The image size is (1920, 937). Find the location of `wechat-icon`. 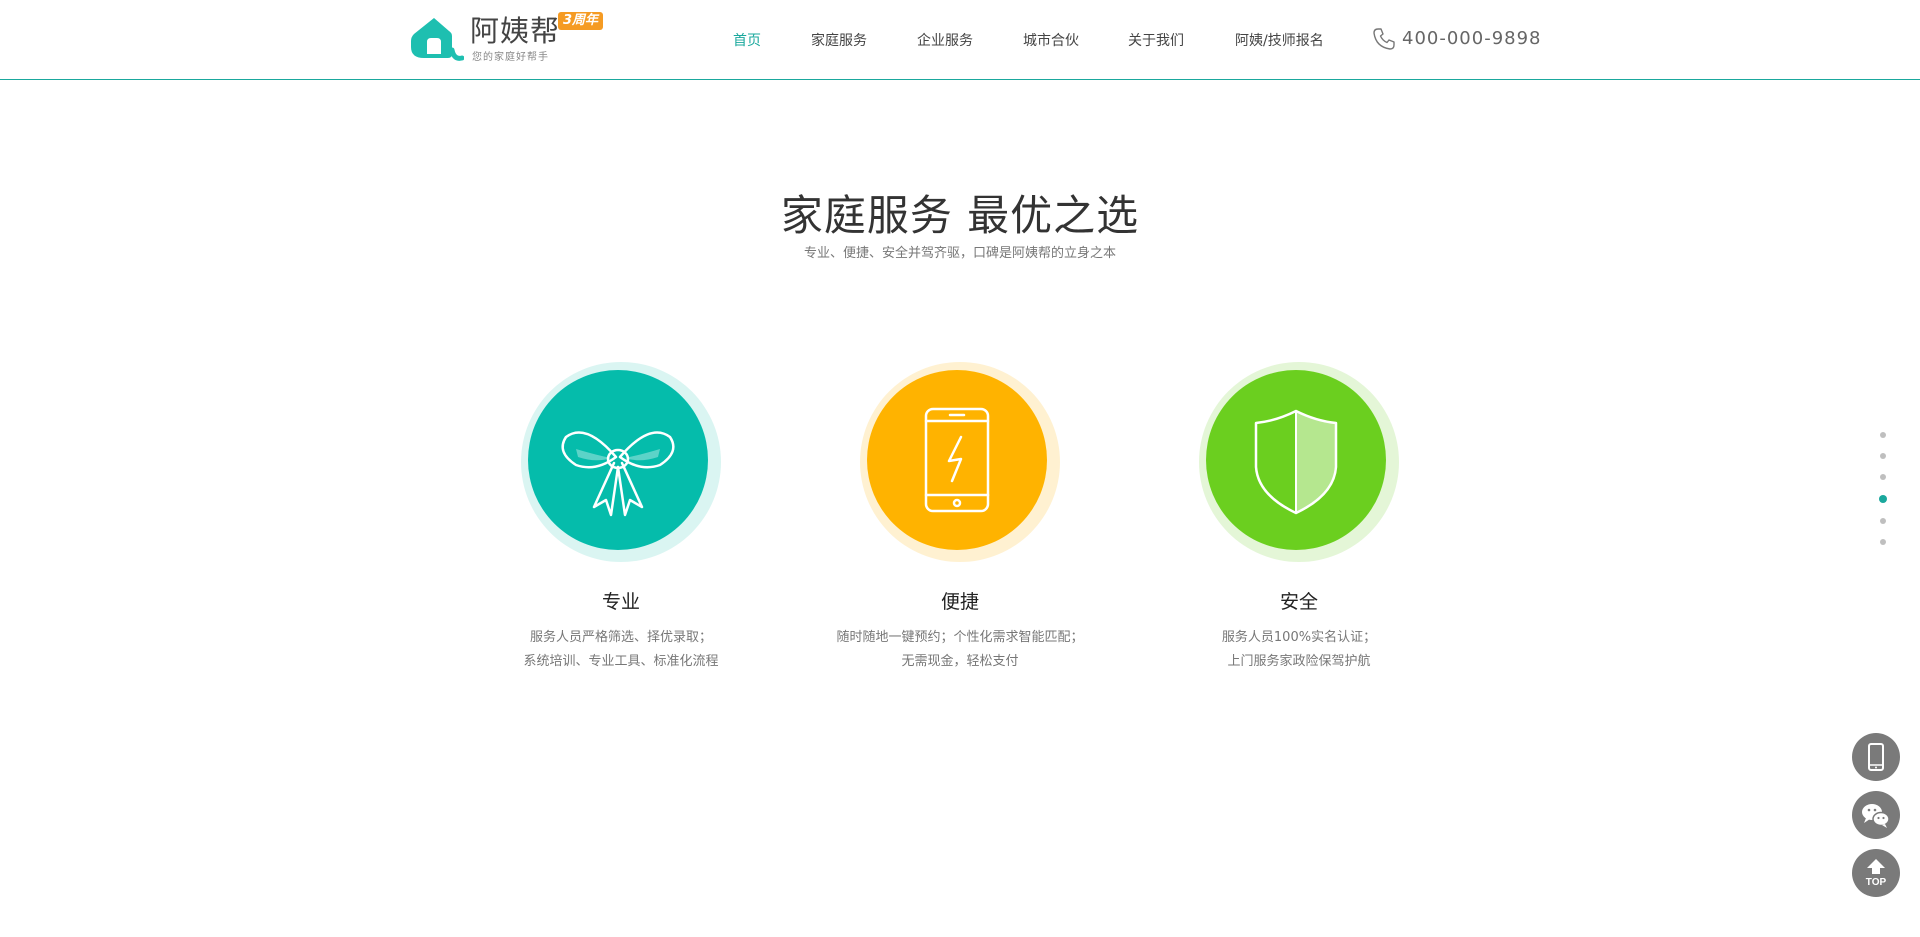

wechat-icon is located at coordinates (1876, 816).